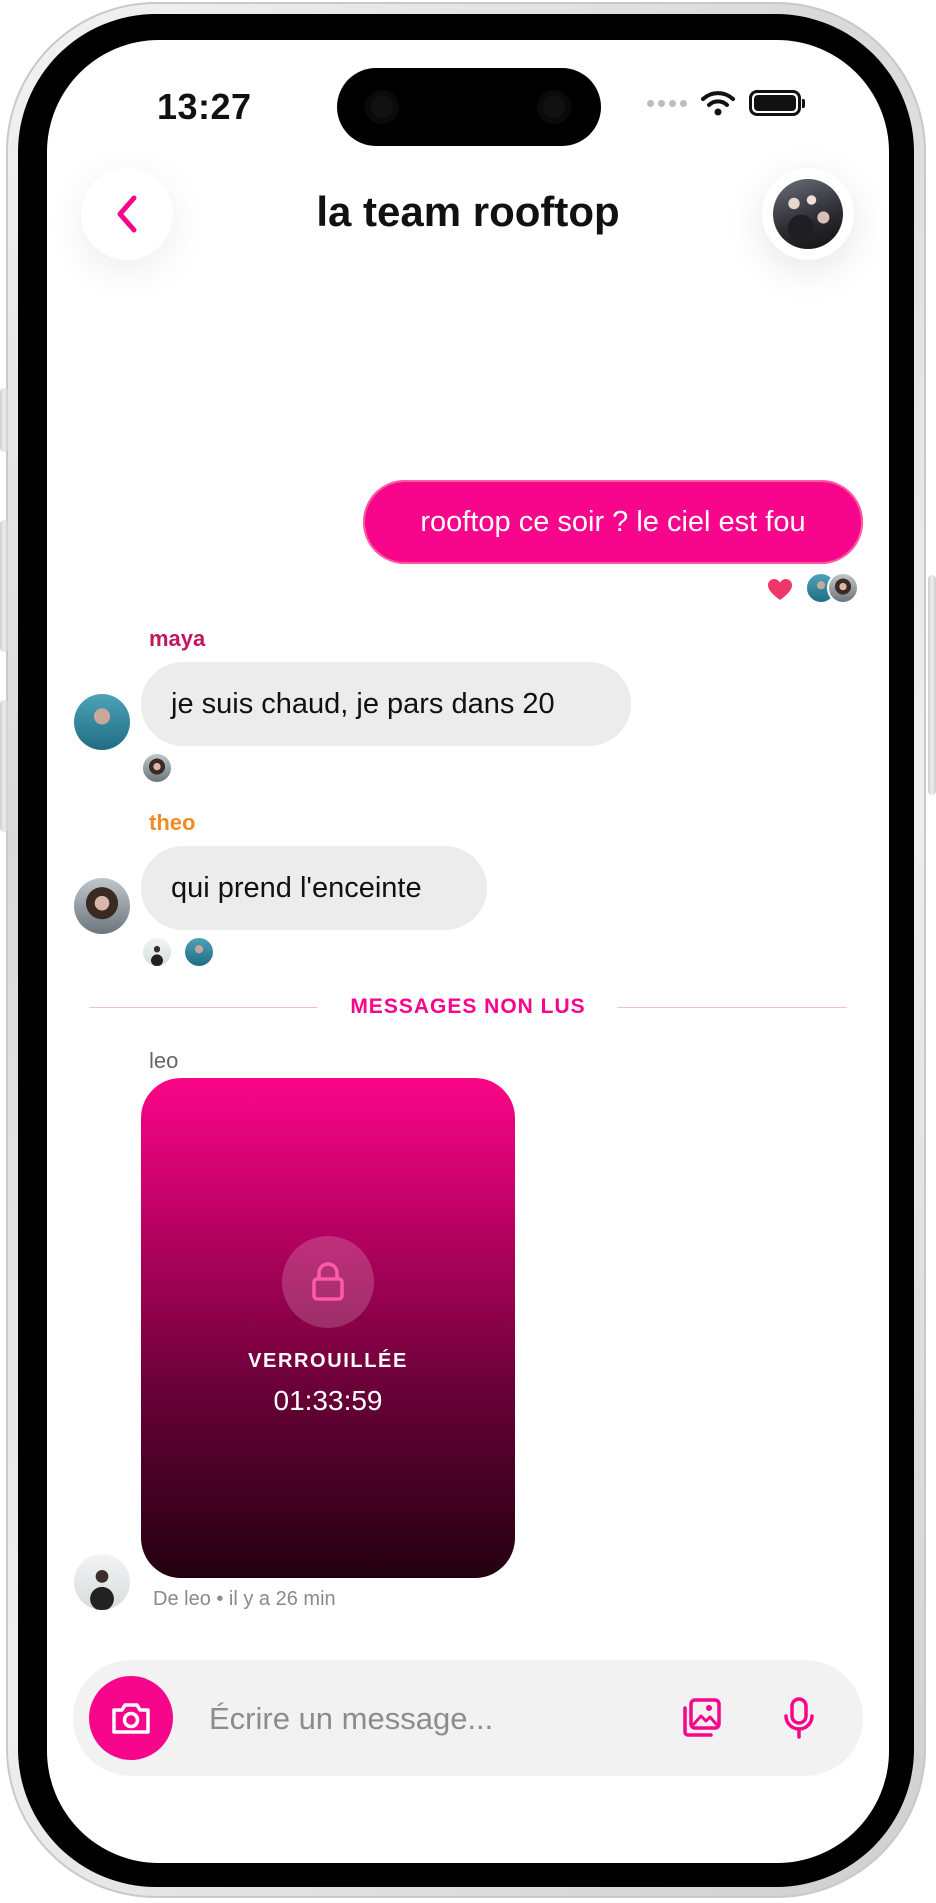 The image size is (936, 1903). I want to click on signal-icon, so click(667, 103).